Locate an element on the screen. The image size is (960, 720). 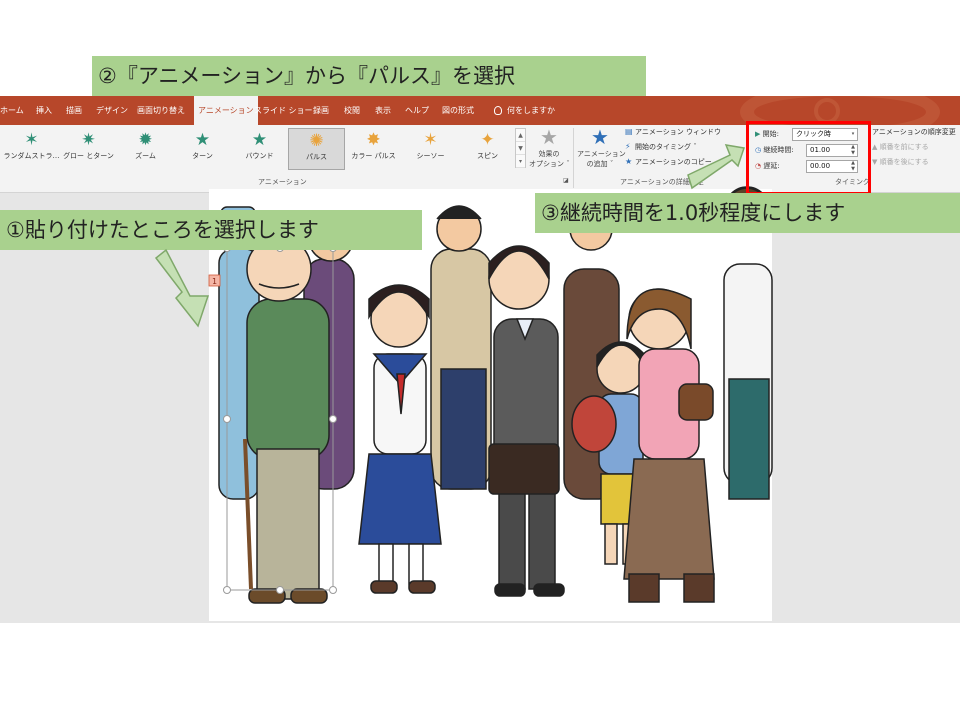
arrow-to-timing is located at coordinates (716, 167).